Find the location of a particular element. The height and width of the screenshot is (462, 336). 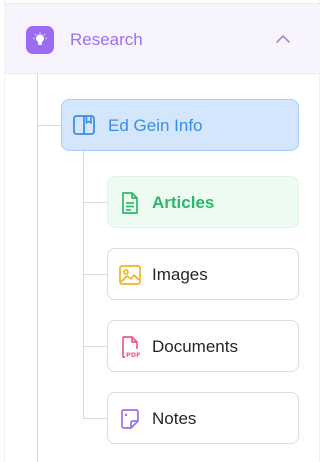

tree-node-images: Images is located at coordinates (203, 274).